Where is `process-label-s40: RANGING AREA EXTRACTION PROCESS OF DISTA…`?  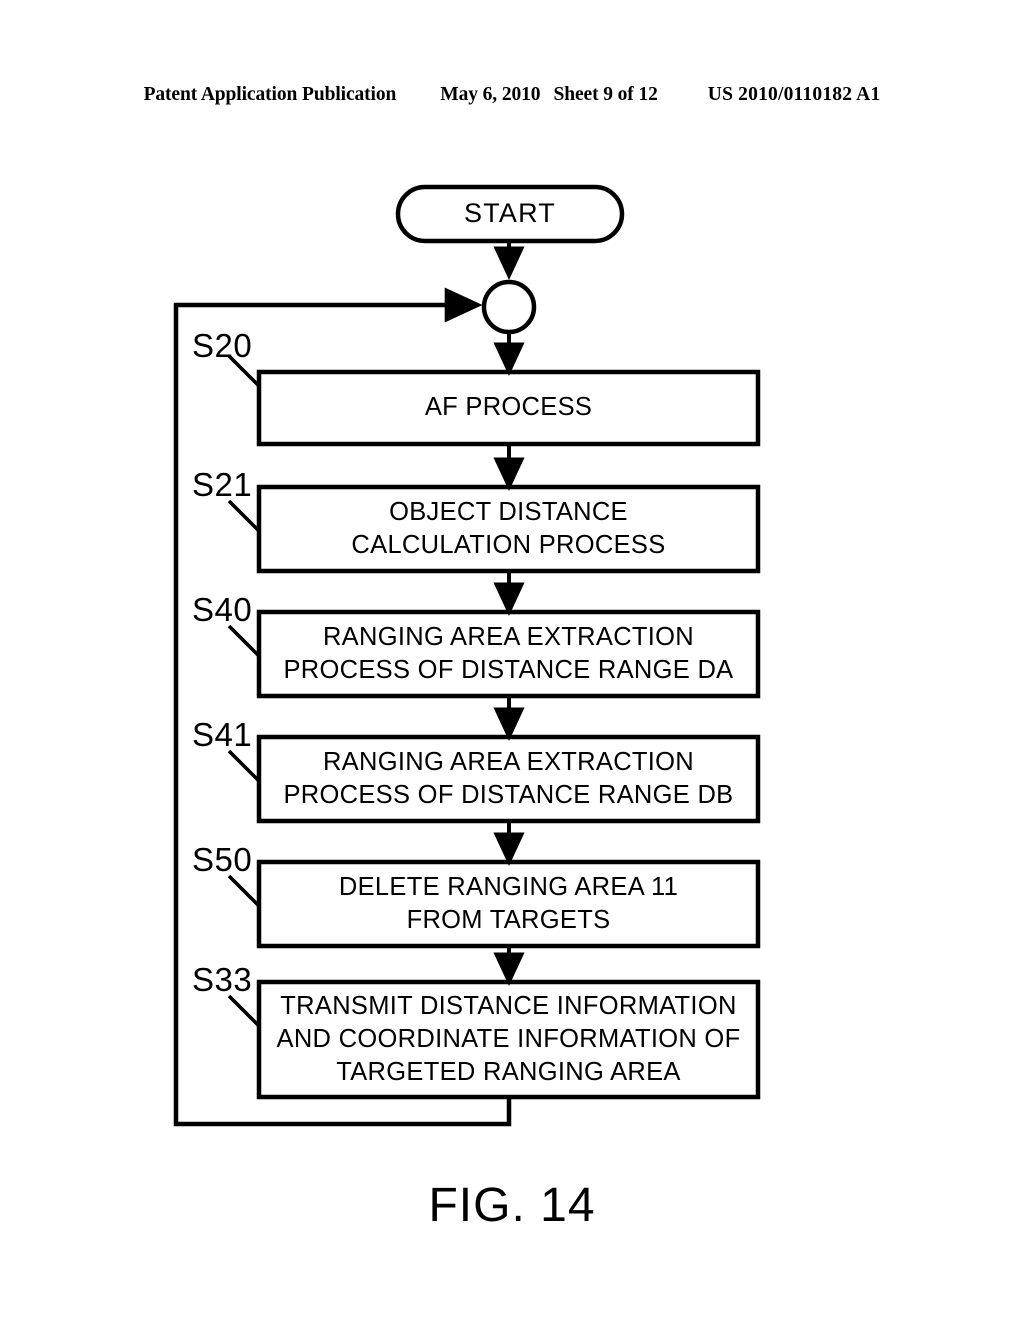 process-label-s40: RANGING AREA EXTRACTION PROCESS OF DISTA… is located at coordinates (508, 653).